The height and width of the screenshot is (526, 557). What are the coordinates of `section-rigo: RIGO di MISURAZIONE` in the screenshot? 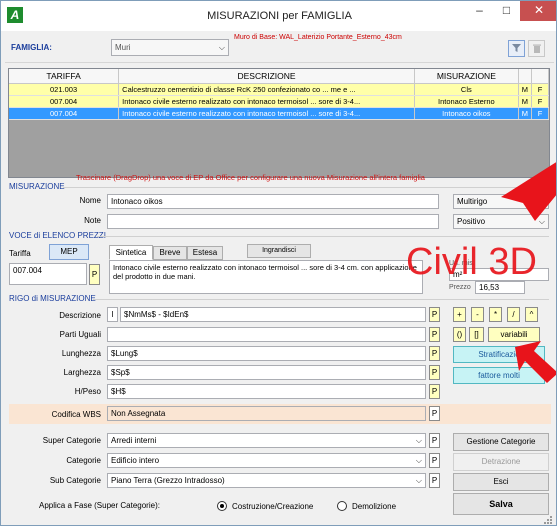 It's located at (52, 298).